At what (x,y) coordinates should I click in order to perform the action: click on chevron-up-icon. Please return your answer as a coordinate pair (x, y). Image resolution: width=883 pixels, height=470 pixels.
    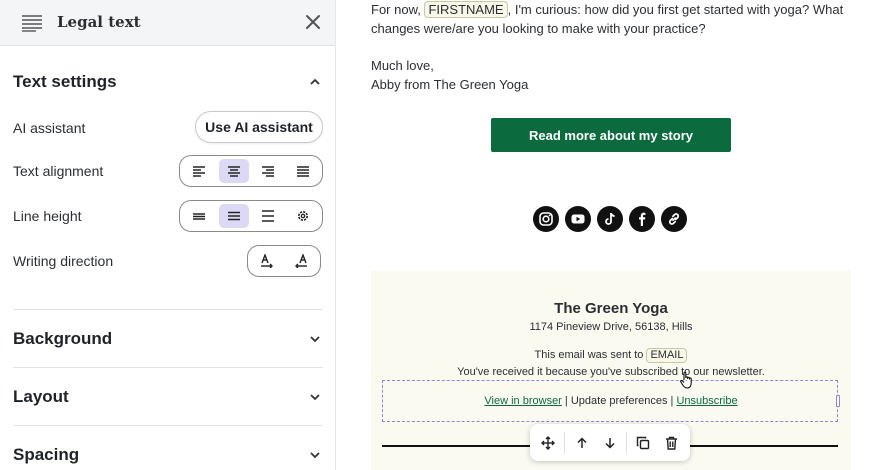
    Looking at the image, I should click on (315, 82).